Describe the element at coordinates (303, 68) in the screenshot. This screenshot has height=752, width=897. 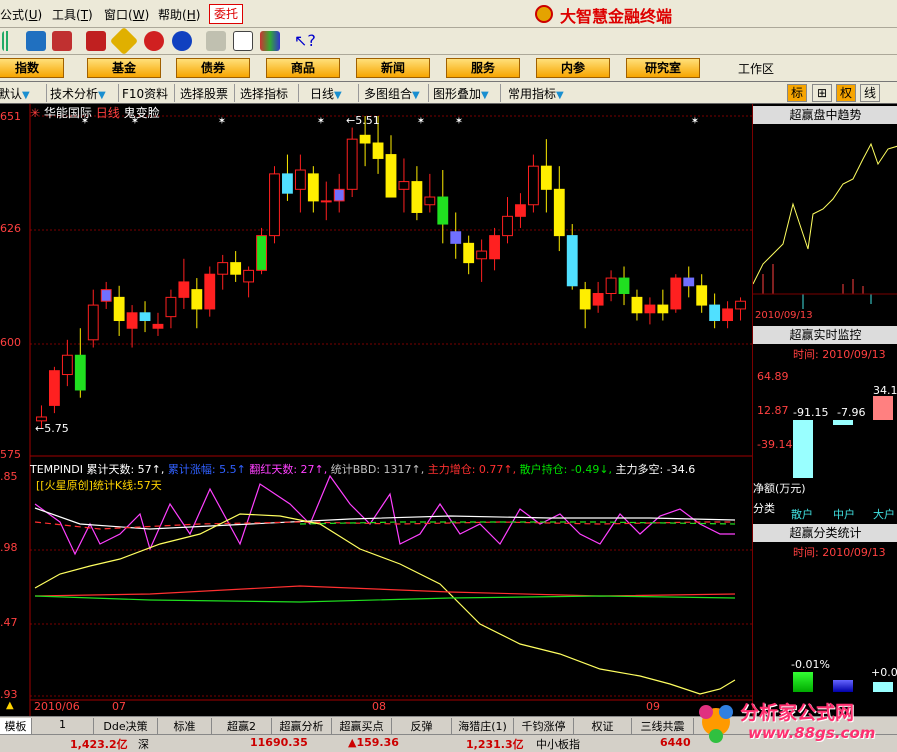
I see `nav-commodity: 商品` at that location.